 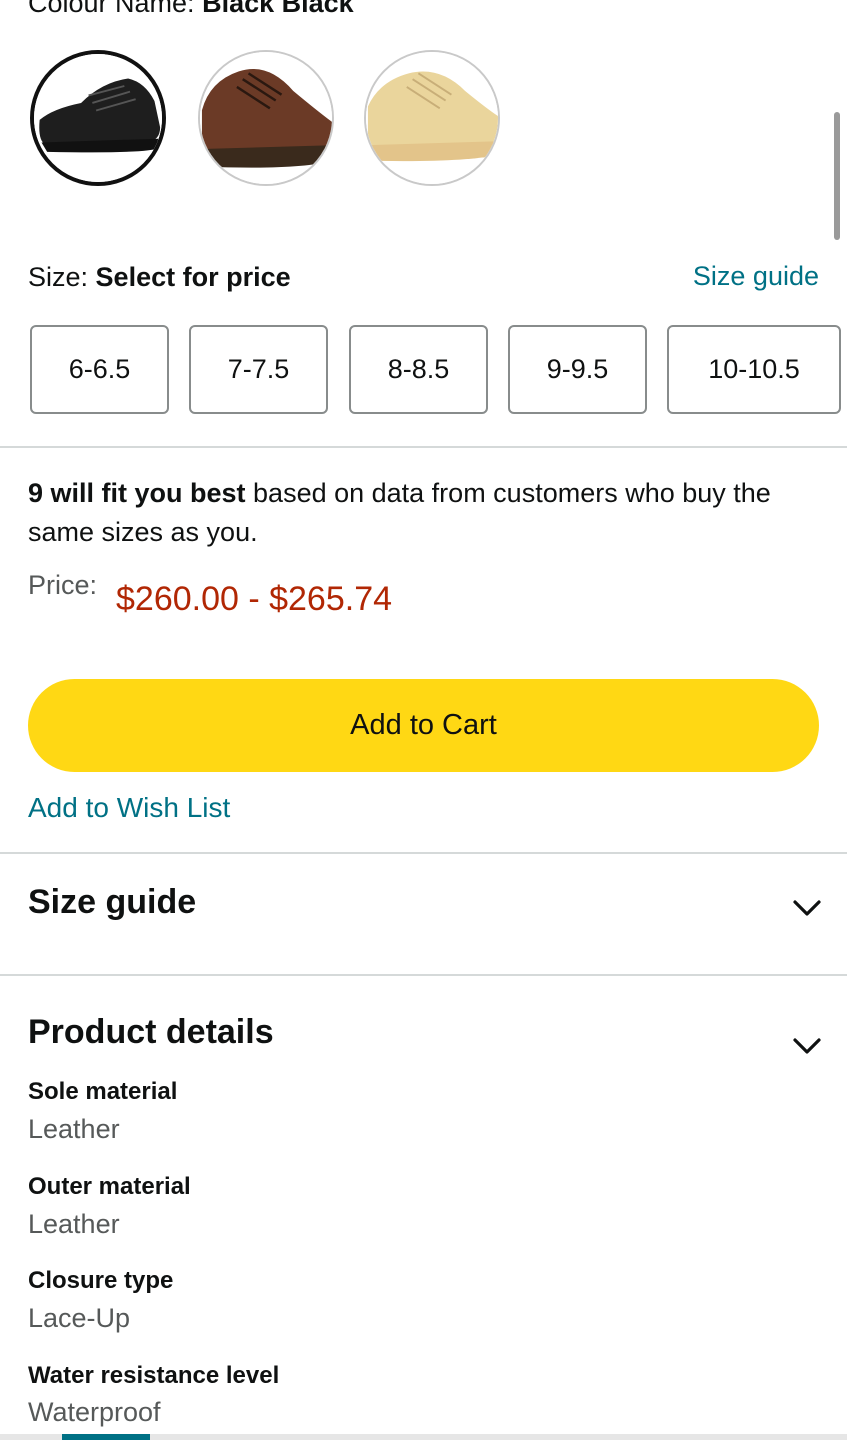 I want to click on size-select-prompt: Select for price, so click(x=193, y=277).